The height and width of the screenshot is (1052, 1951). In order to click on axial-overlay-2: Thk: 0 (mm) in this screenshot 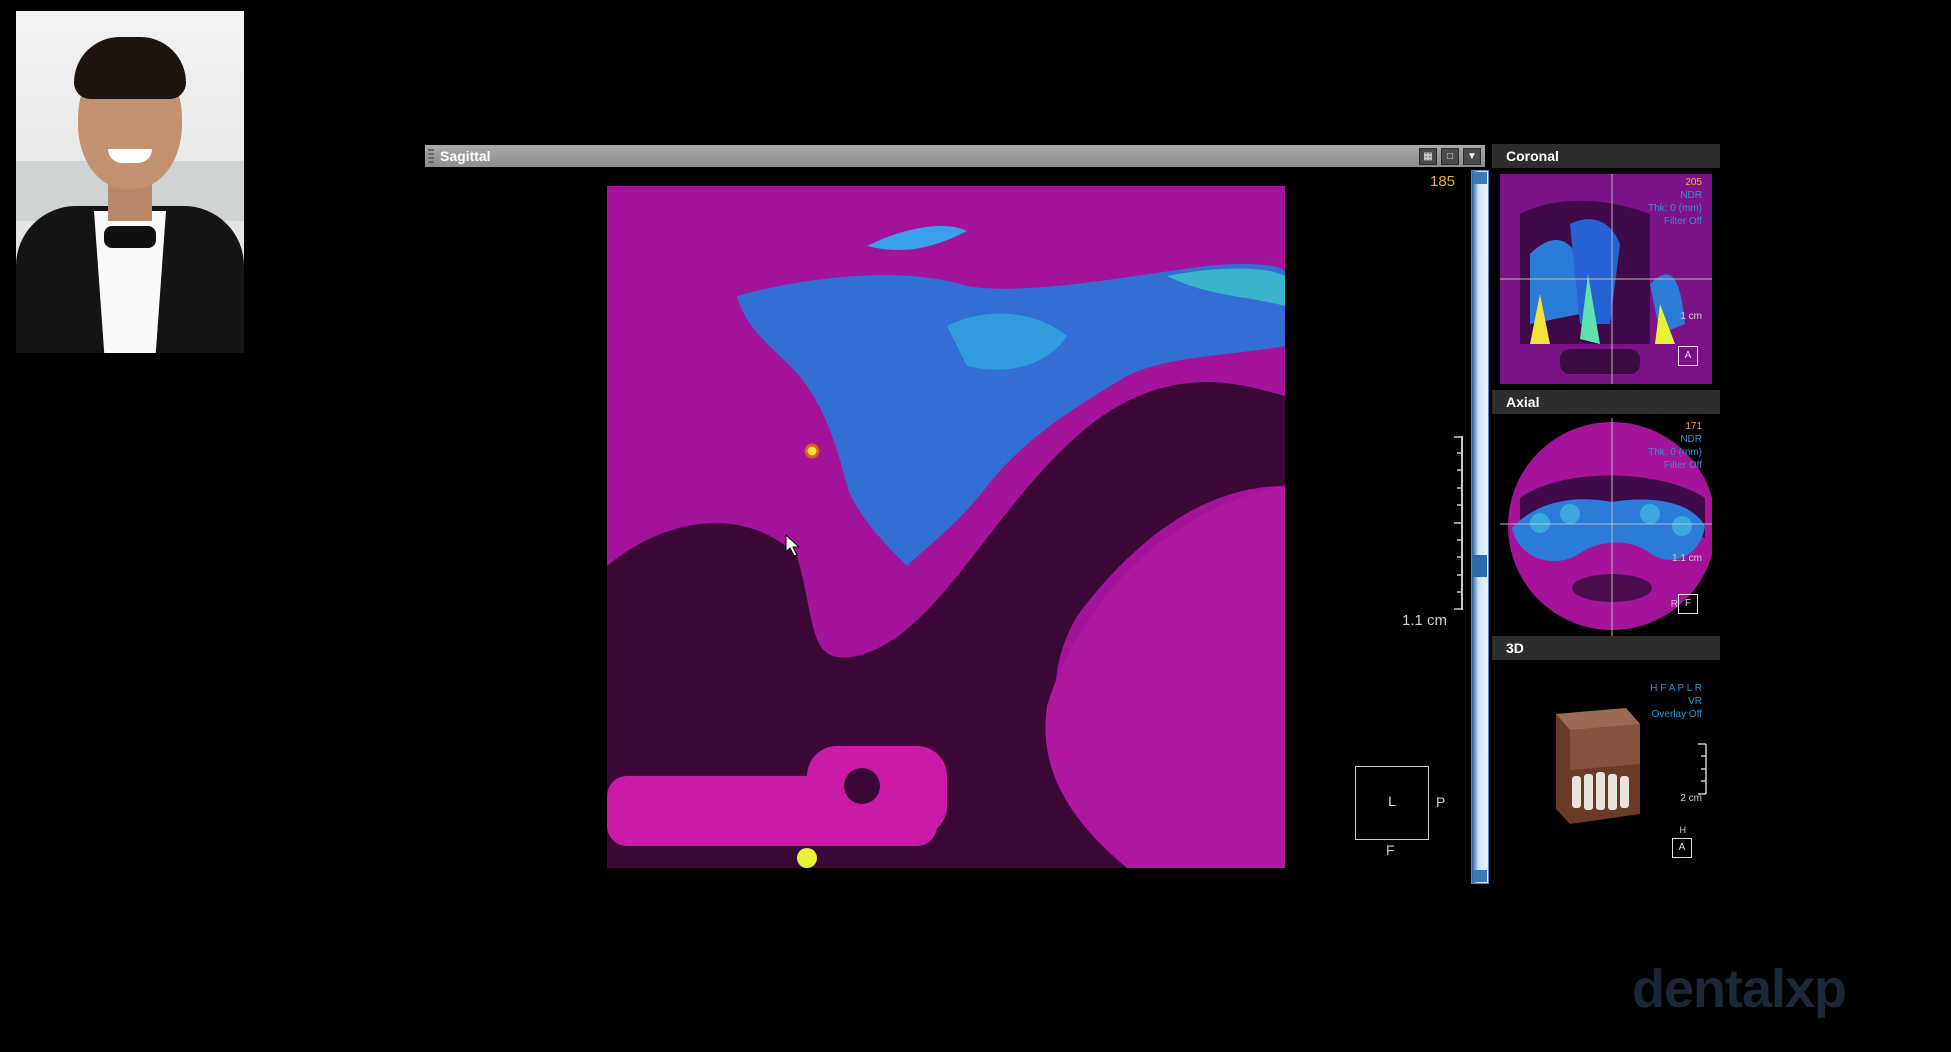, I will do `click(1675, 452)`.